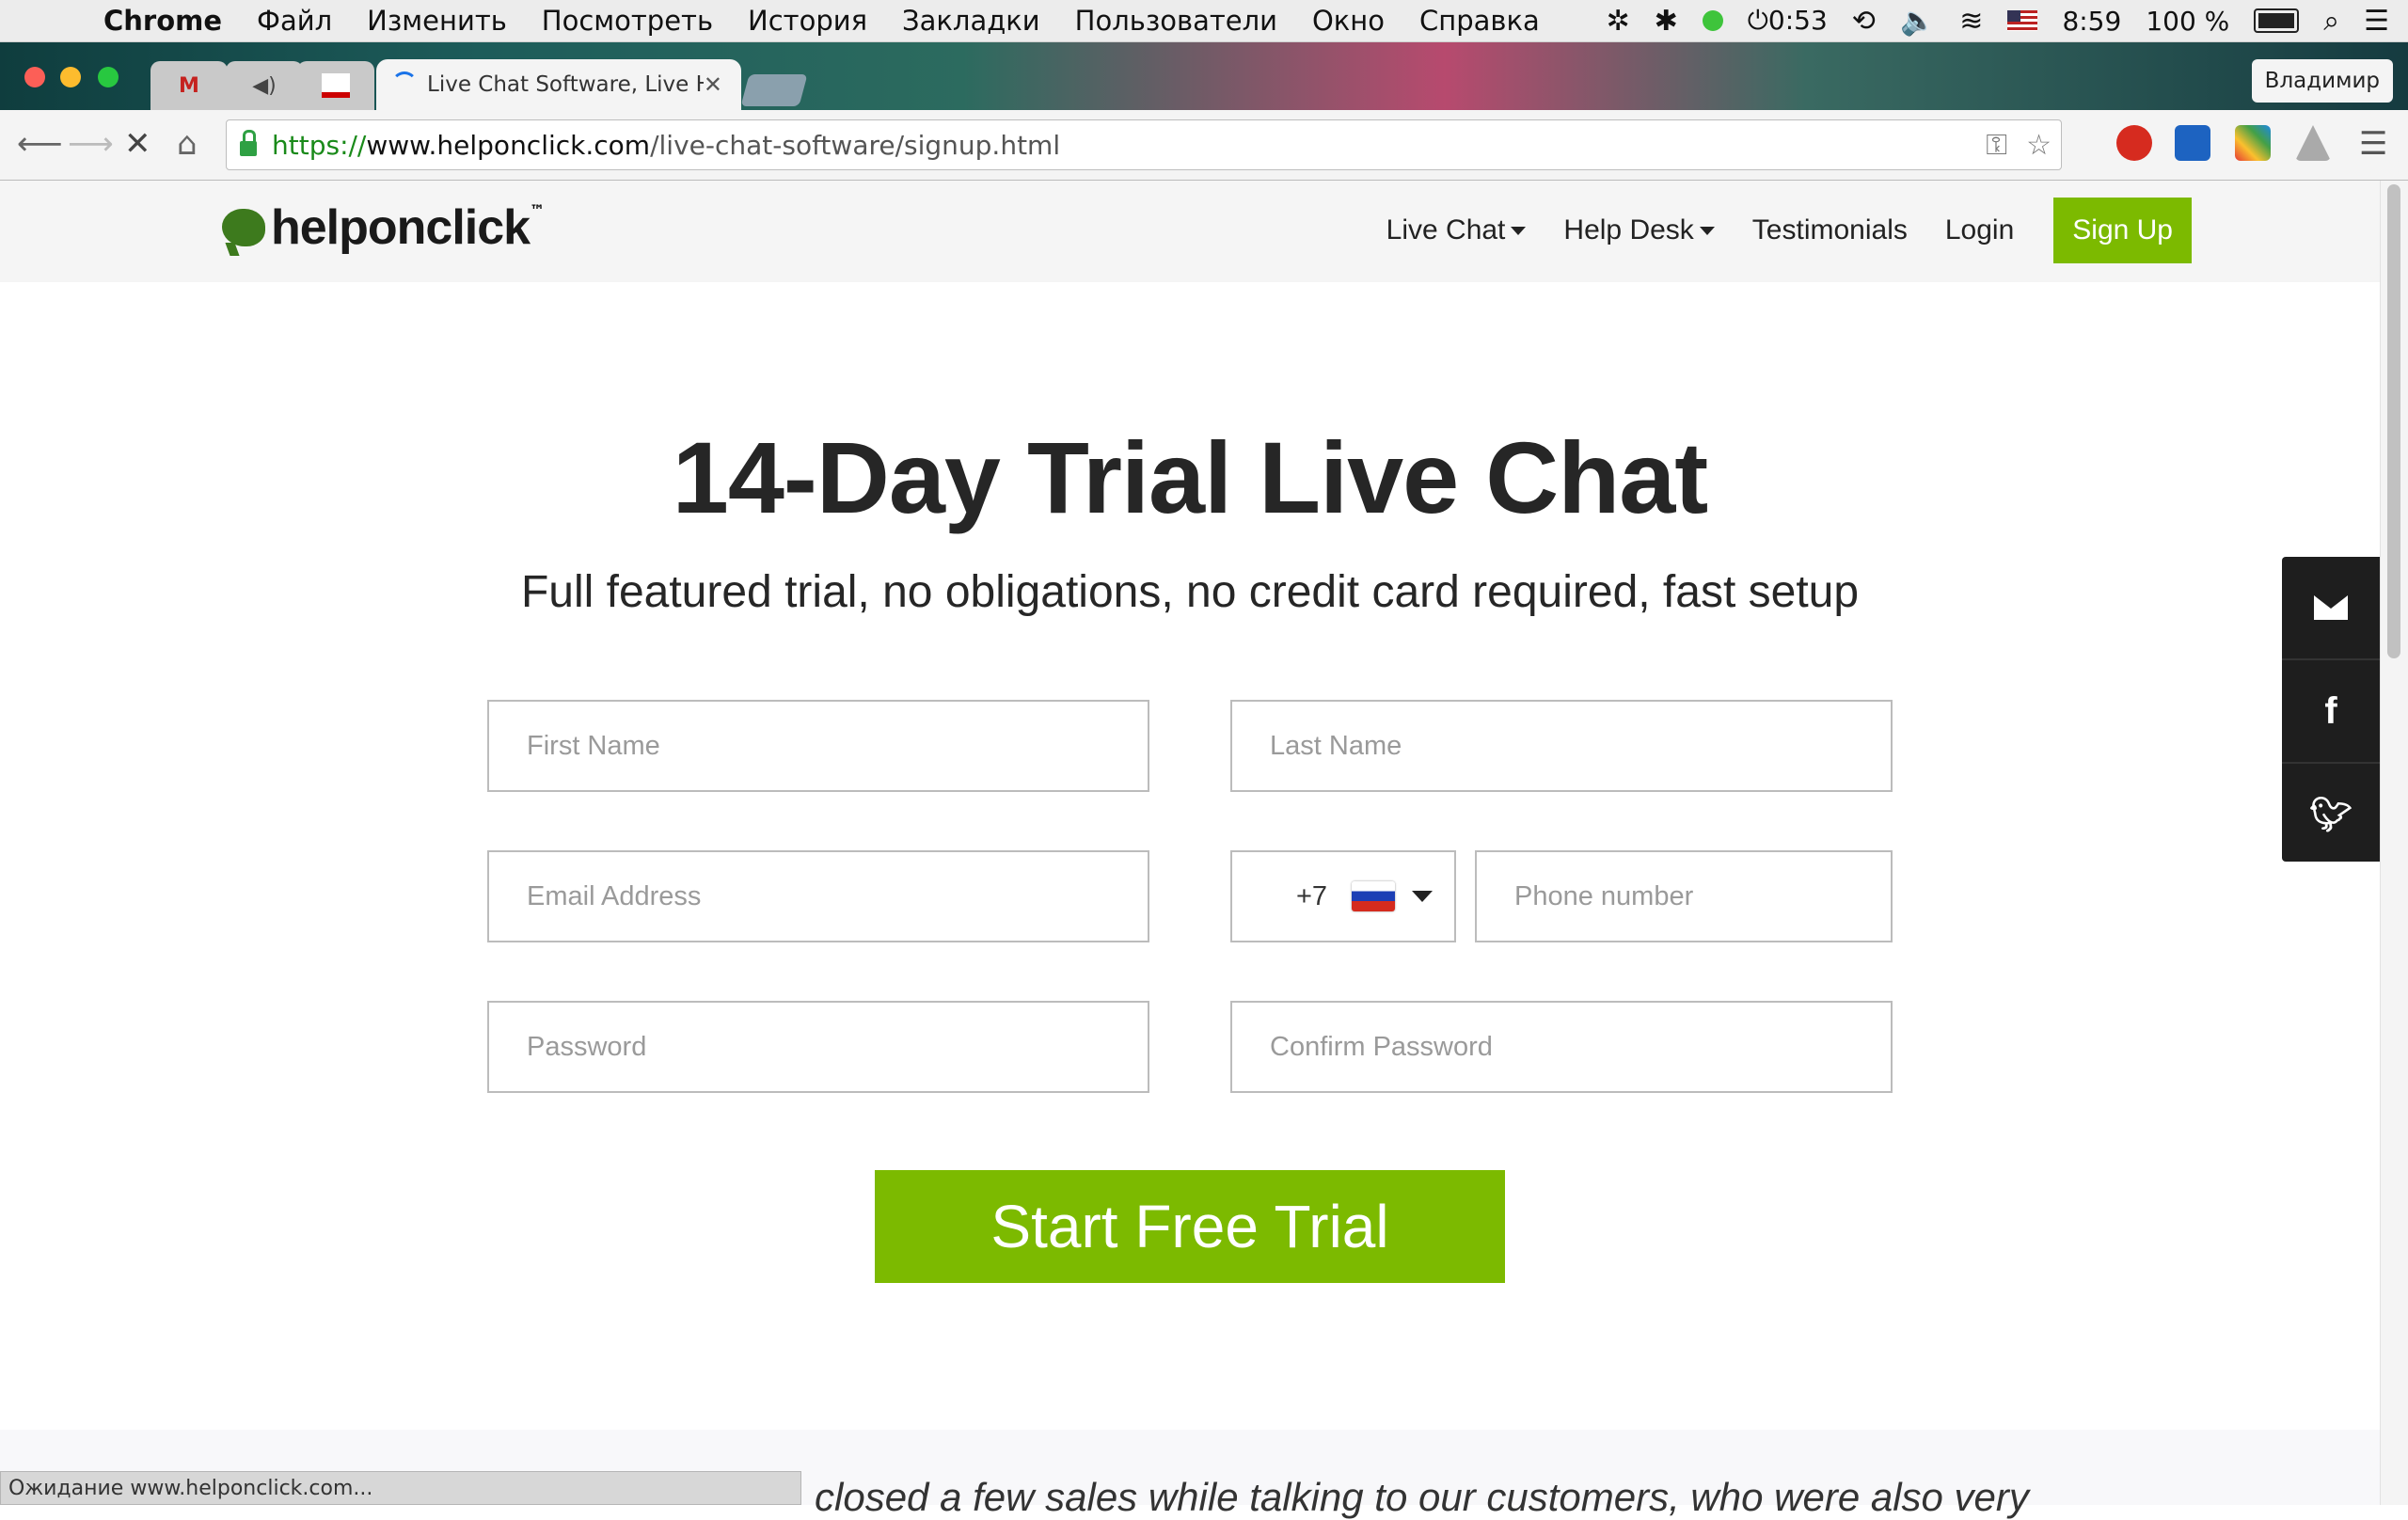 The image size is (2408, 1520). Describe the element at coordinates (818, 896) in the screenshot. I see `email-field: Email Address` at that location.